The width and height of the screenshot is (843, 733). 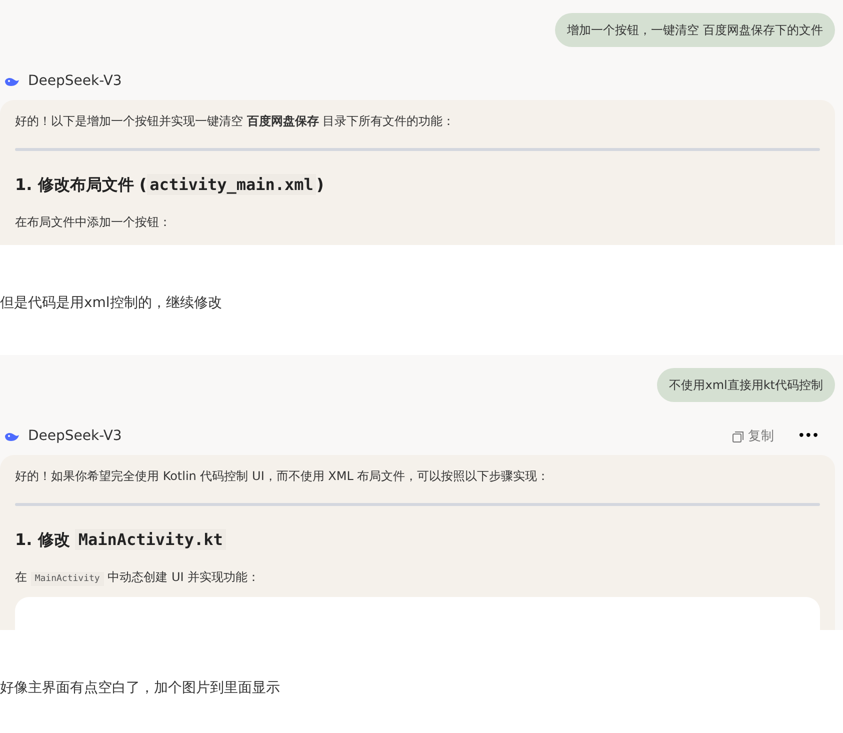 What do you see at coordinates (808, 436) in the screenshot?
I see `more-button: •••` at bounding box center [808, 436].